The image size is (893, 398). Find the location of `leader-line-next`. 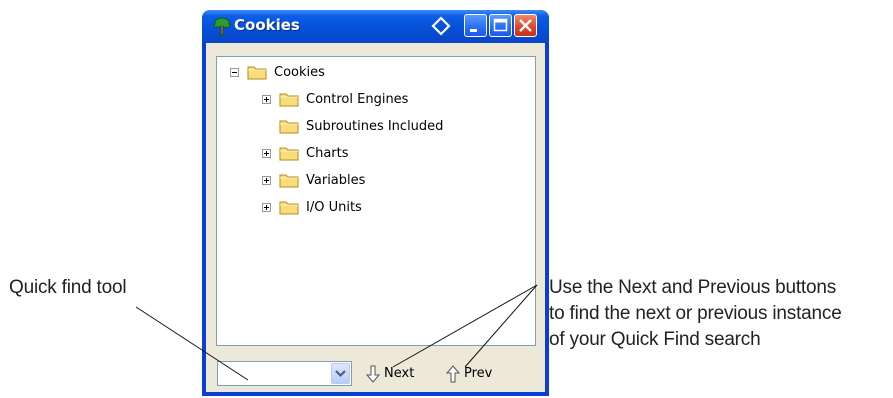

leader-line-next is located at coordinates (465, 326).